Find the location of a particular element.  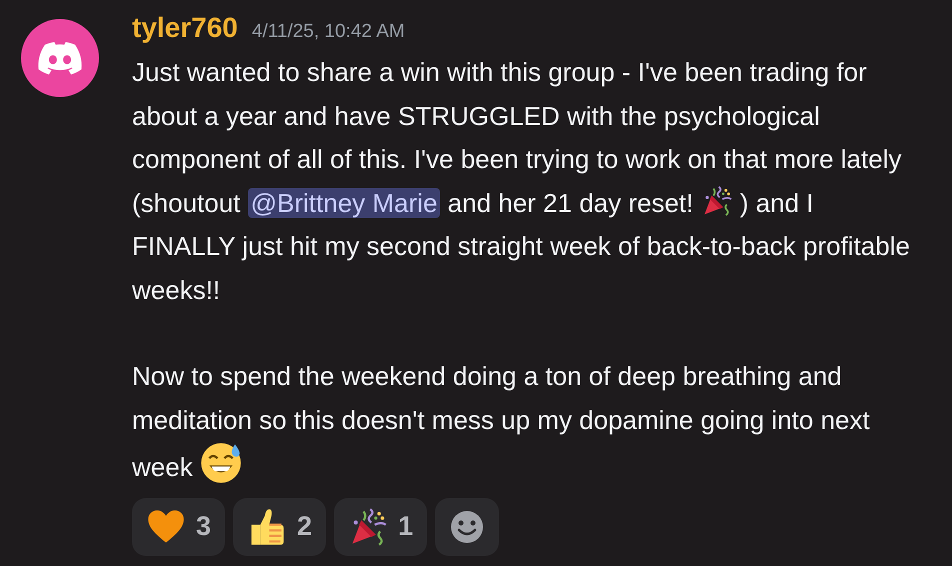

reaction-button: 1 is located at coordinates (381, 527).